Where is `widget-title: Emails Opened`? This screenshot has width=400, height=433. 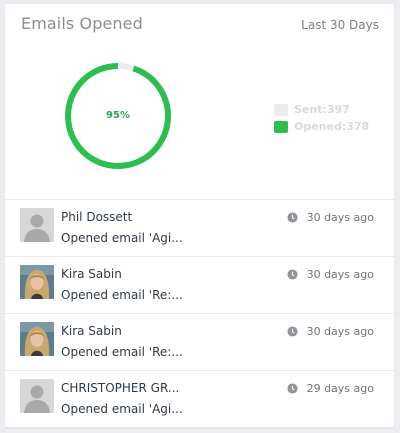
widget-title: Emails Opened is located at coordinates (82, 23).